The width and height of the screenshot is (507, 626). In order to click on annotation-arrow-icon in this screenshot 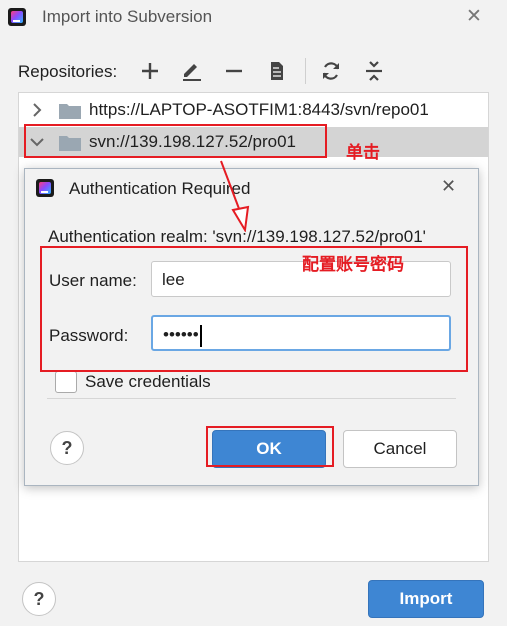, I will do `click(235, 196)`.